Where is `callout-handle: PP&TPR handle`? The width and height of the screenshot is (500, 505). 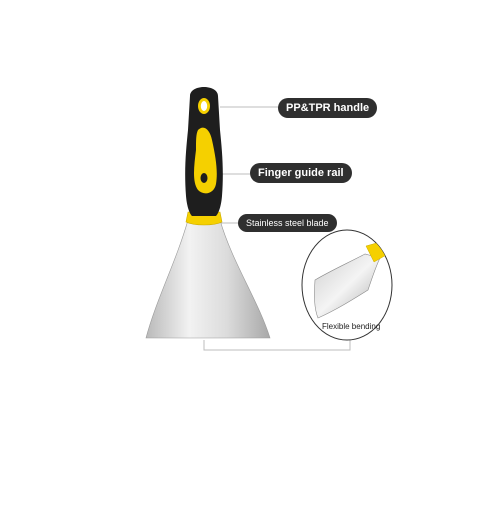
callout-handle: PP&TPR handle is located at coordinates (328, 108).